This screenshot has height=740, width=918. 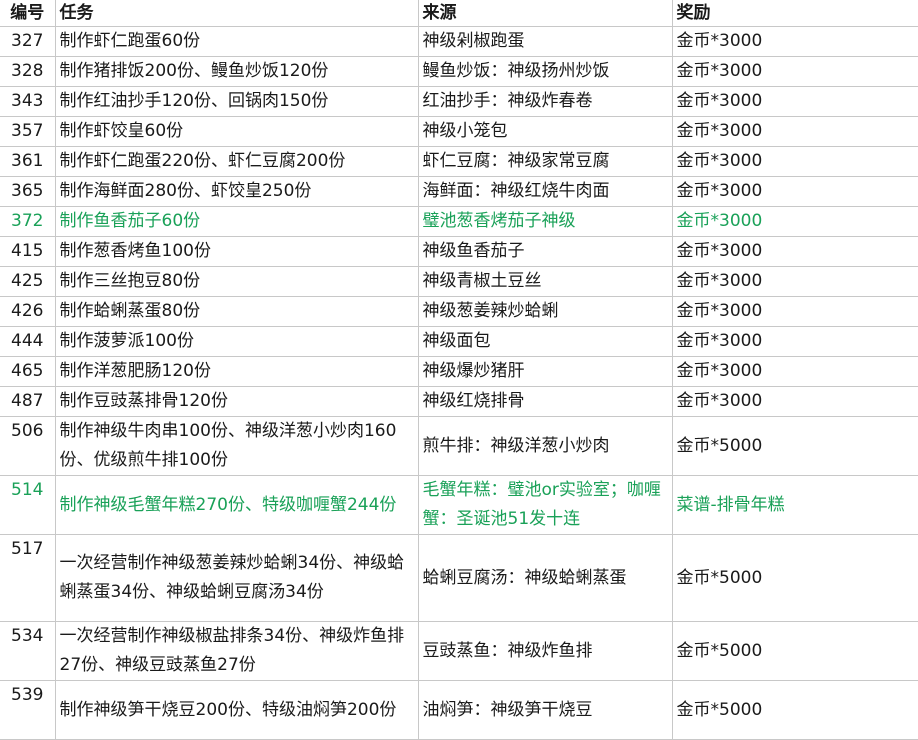 I want to click on header-row: 编号 任务 来源 奖励, so click(x=459, y=13).